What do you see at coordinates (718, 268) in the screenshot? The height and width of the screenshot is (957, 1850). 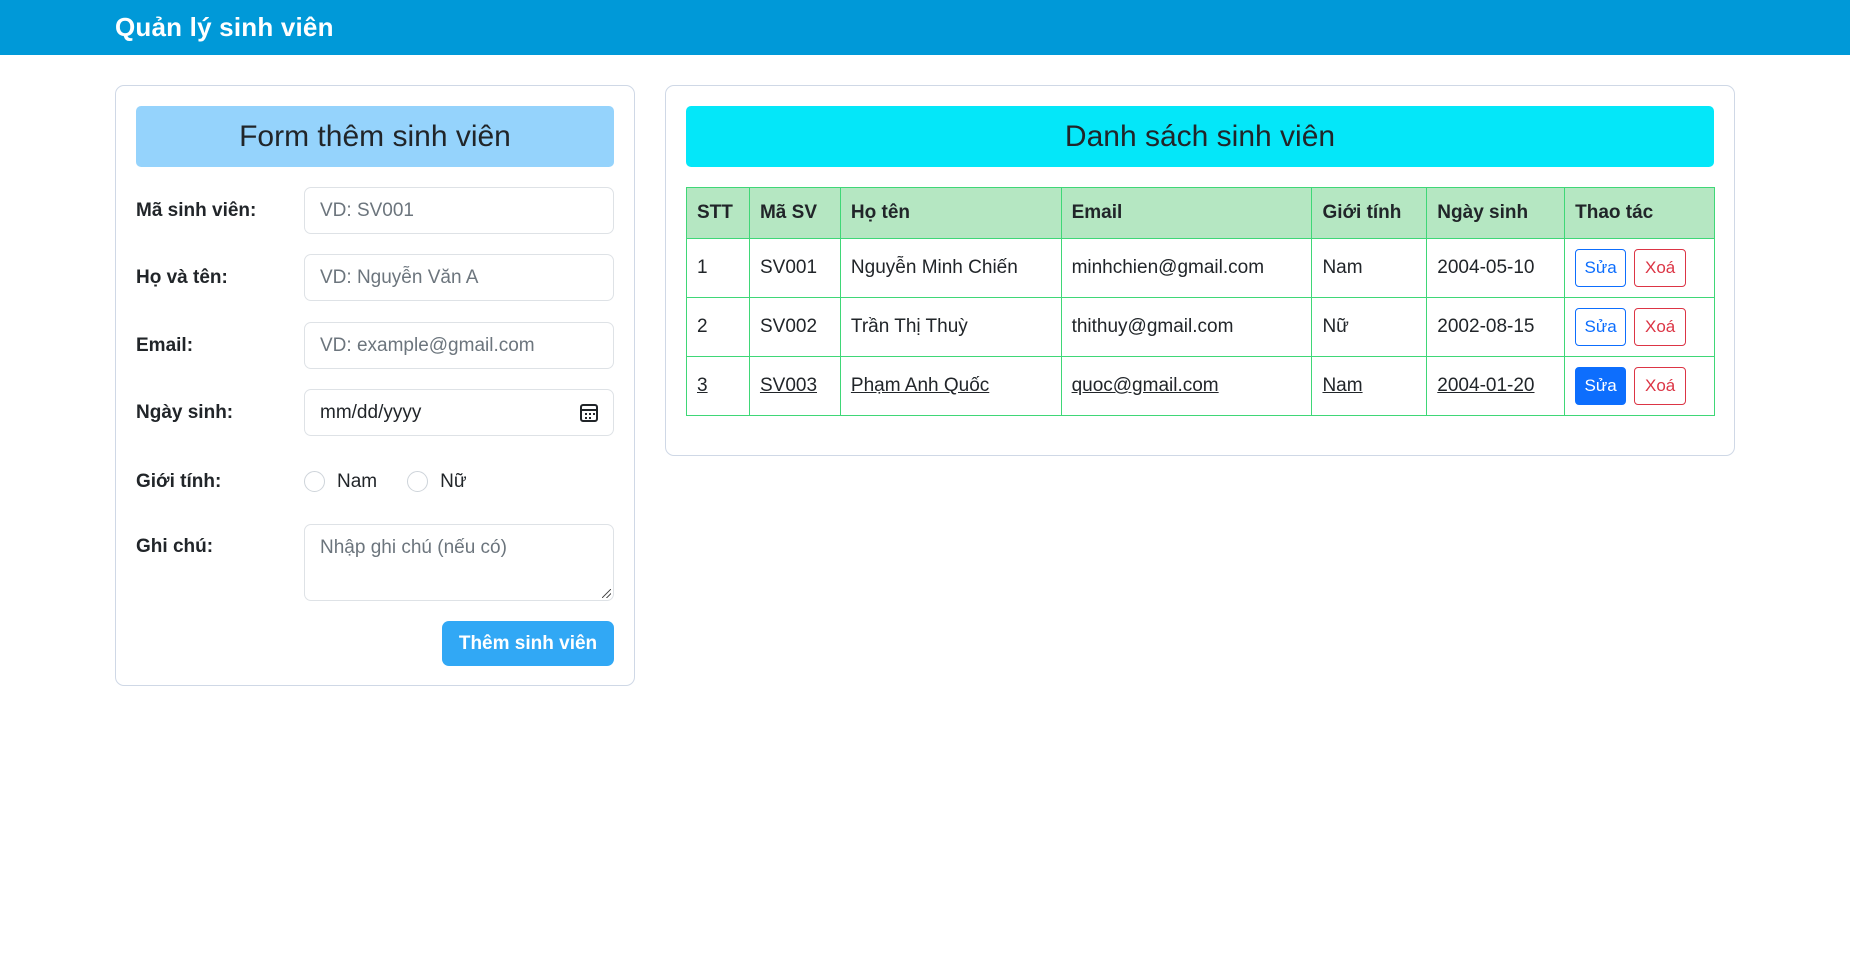 I see `cell-stt: 1` at bounding box center [718, 268].